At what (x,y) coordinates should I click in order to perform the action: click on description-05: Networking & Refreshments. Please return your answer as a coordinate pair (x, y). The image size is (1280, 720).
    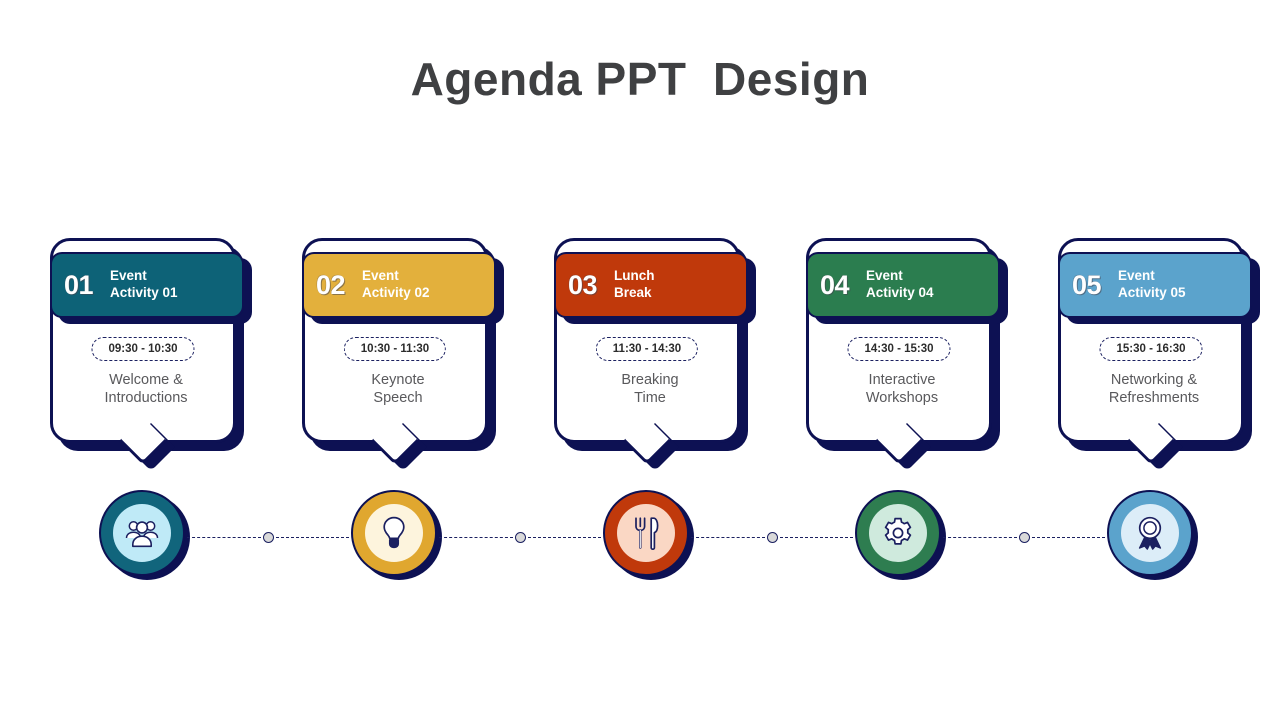
    Looking at the image, I should click on (1154, 389).